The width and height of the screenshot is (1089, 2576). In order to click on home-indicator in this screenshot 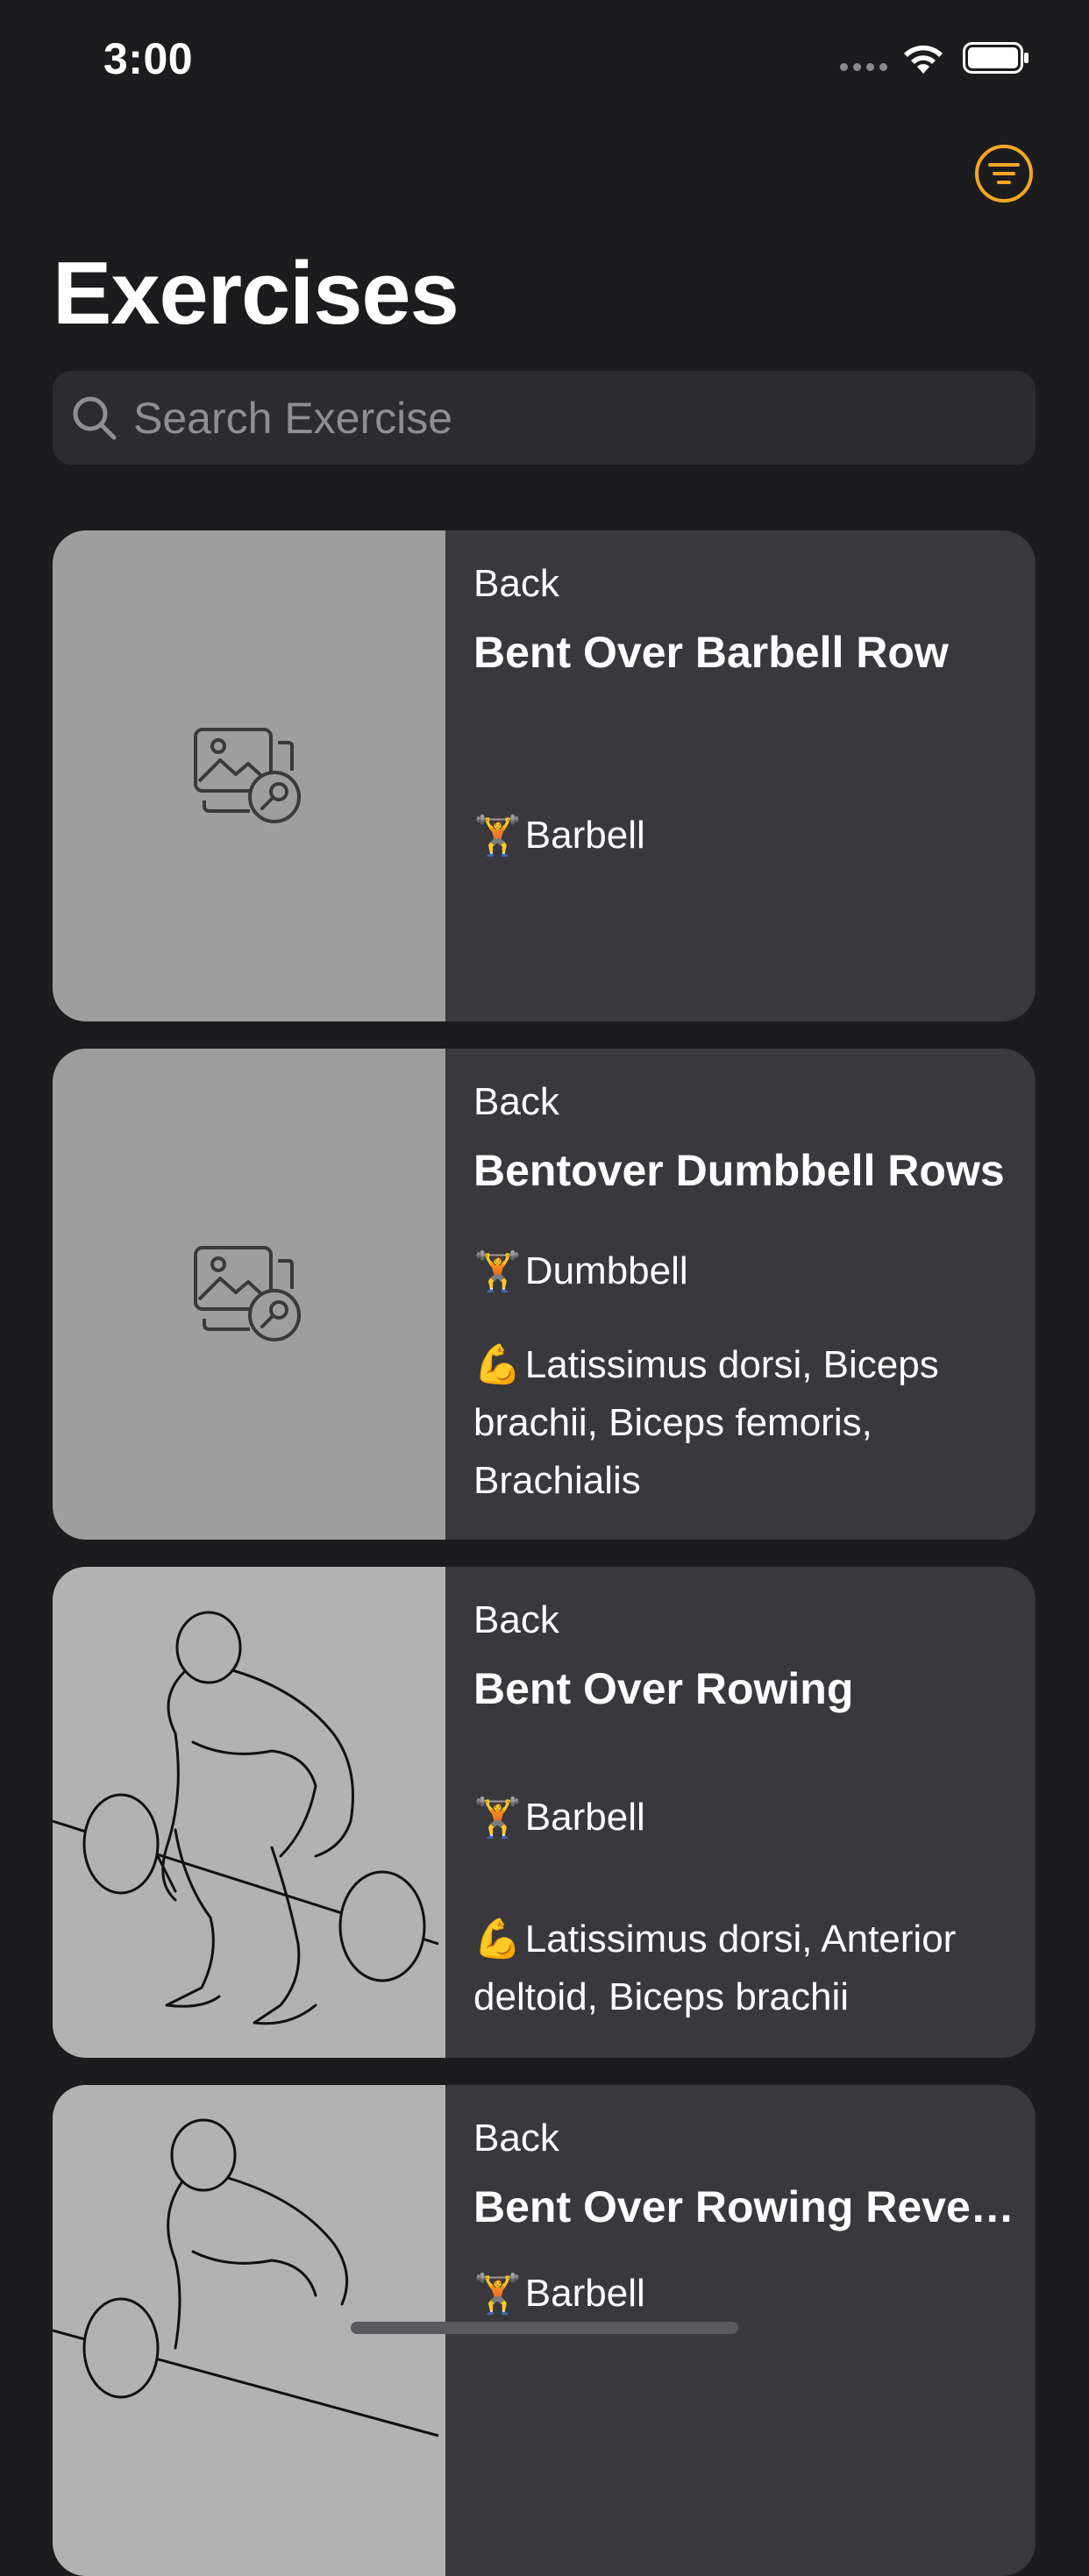, I will do `click(544, 2328)`.